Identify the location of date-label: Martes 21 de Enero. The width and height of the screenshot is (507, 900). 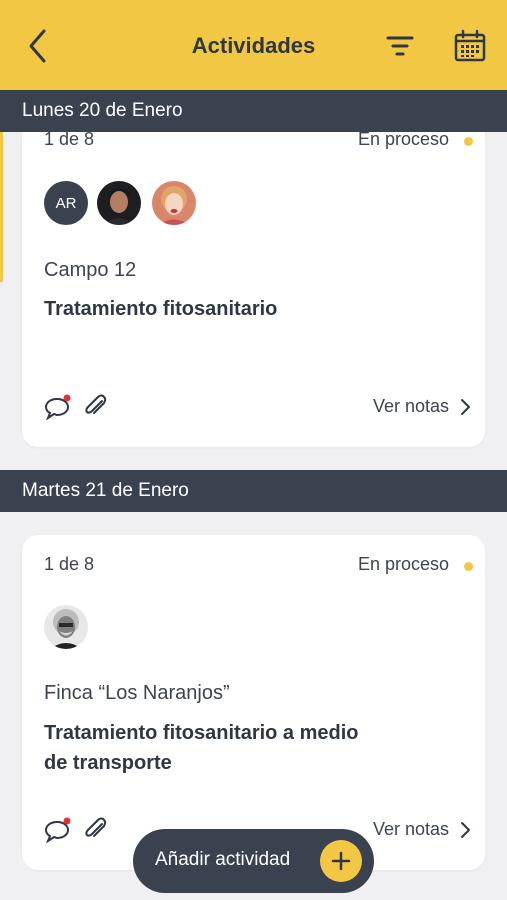
(105, 490).